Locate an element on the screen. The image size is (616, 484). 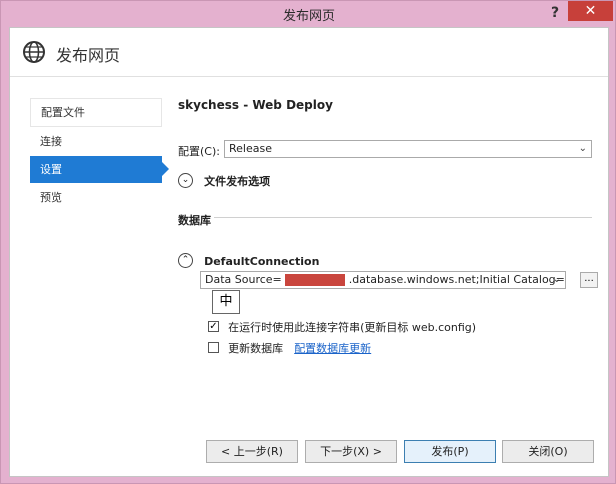
profile-title: skychess - Web Deploy is located at coordinates (255, 105).